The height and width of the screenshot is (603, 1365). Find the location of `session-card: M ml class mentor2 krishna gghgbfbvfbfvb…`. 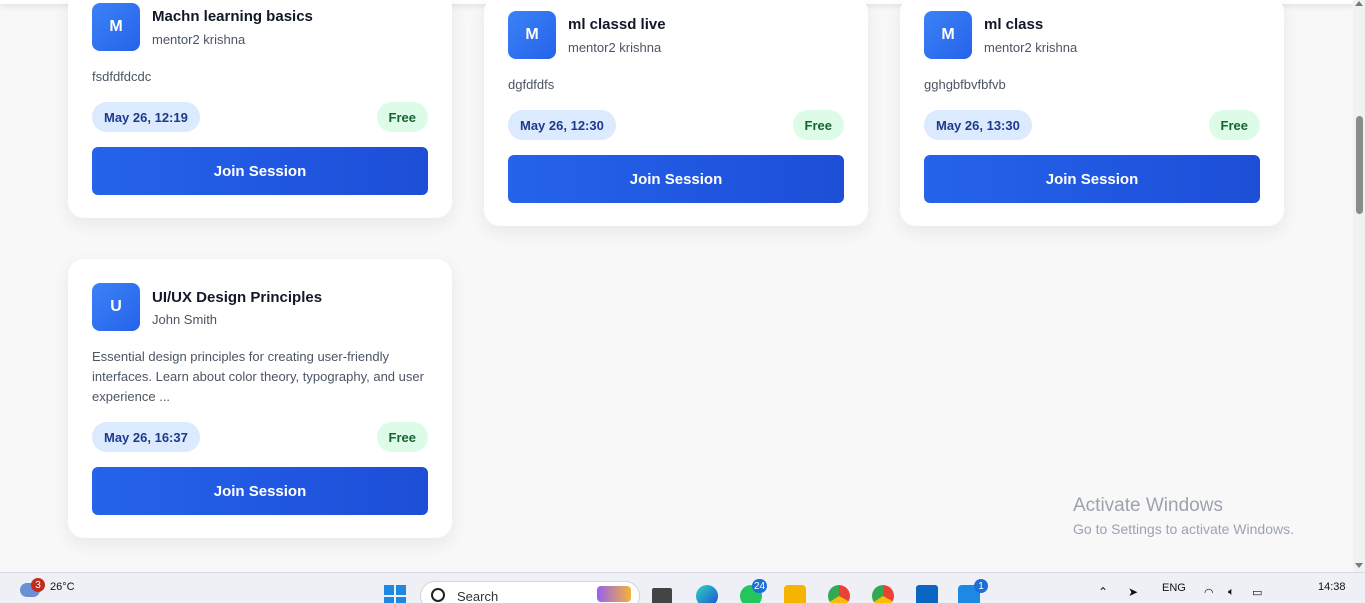

session-card: M ml class mentor2 krishna gghgbfbvfbfvb… is located at coordinates (1092, 113).